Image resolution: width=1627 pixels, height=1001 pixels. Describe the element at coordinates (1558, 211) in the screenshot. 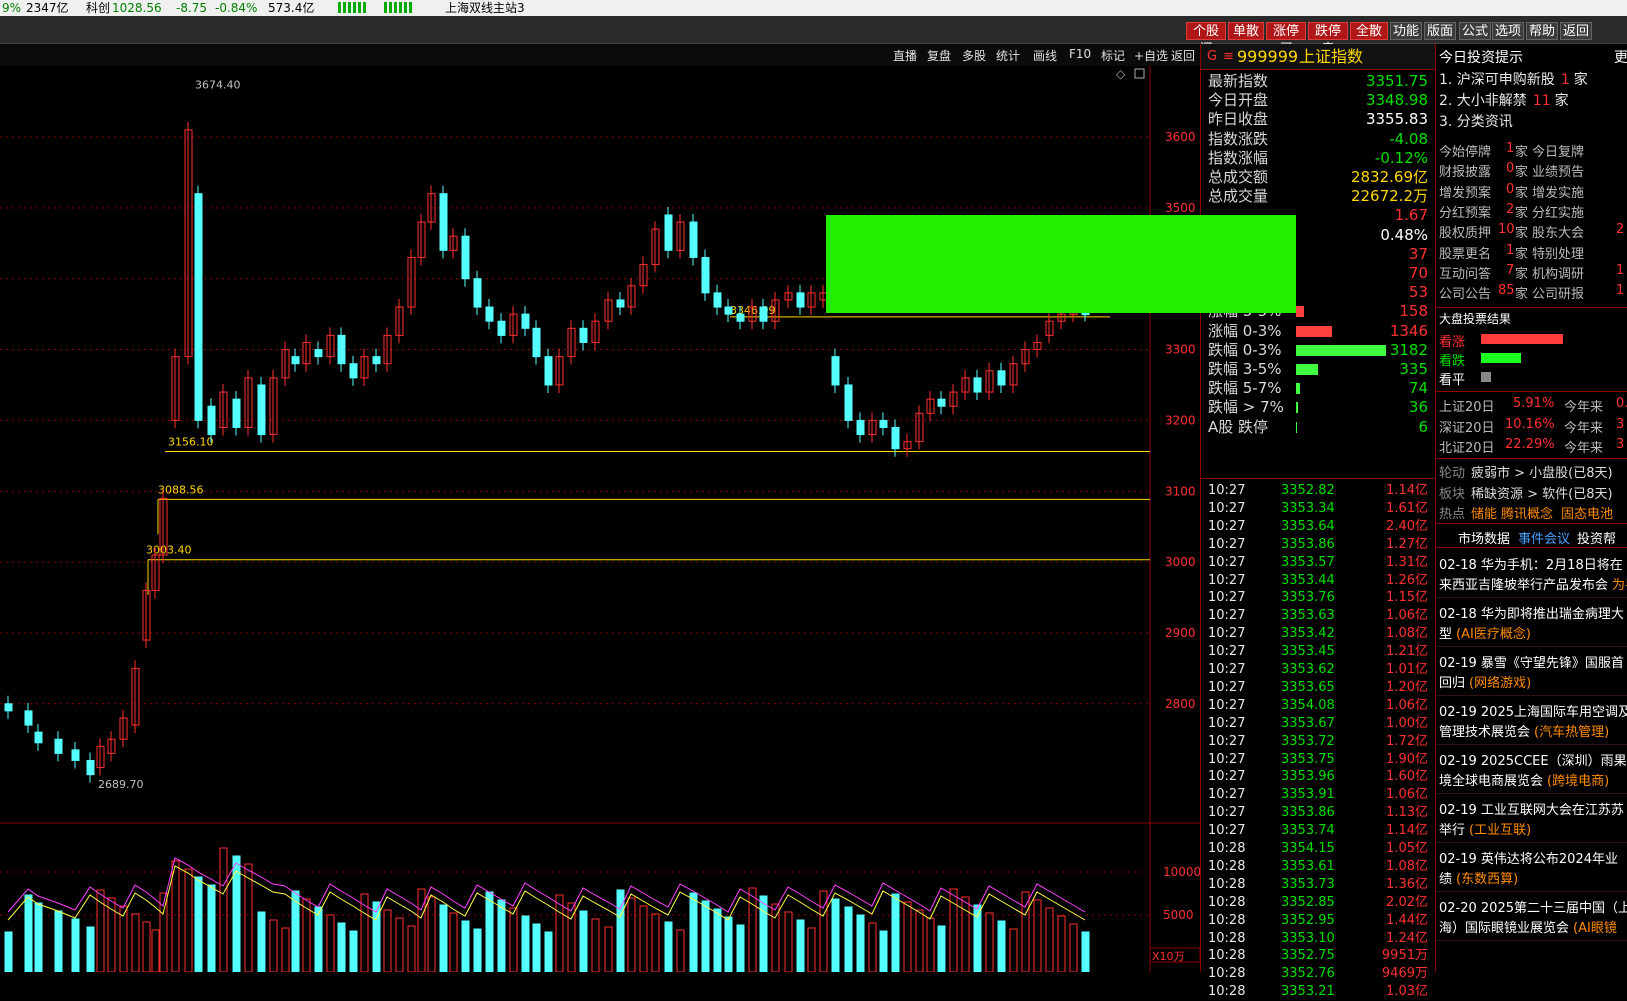

I see `stat-label2: 分红实施` at that location.